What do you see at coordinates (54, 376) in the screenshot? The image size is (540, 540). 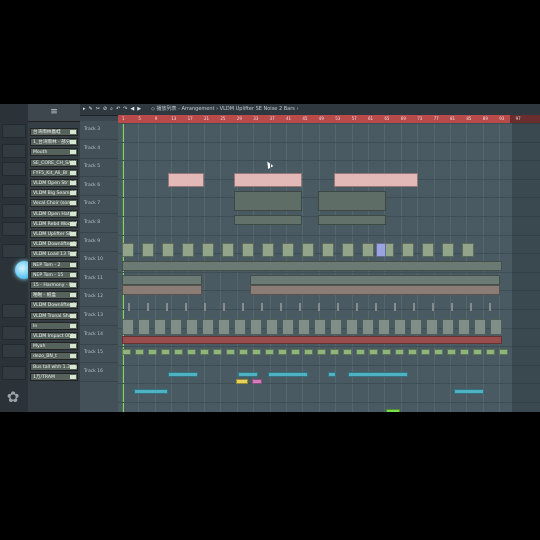 I see `channel-button: 1万/TRAM` at bounding box center [54, 376].